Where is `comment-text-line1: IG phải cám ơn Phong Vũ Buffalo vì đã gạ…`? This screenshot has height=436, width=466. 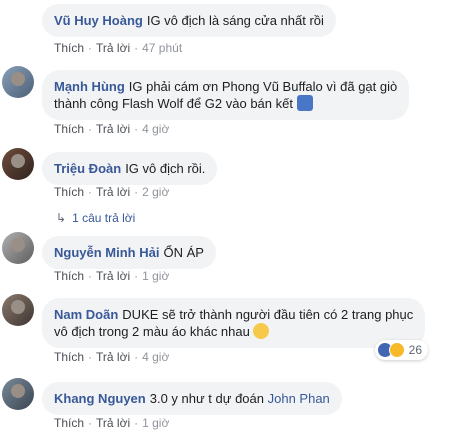
comment-text-line1: IG phải cám ơn Phong Vũ Buffalo vì đã gạ… is located at coordinates (263, 86).